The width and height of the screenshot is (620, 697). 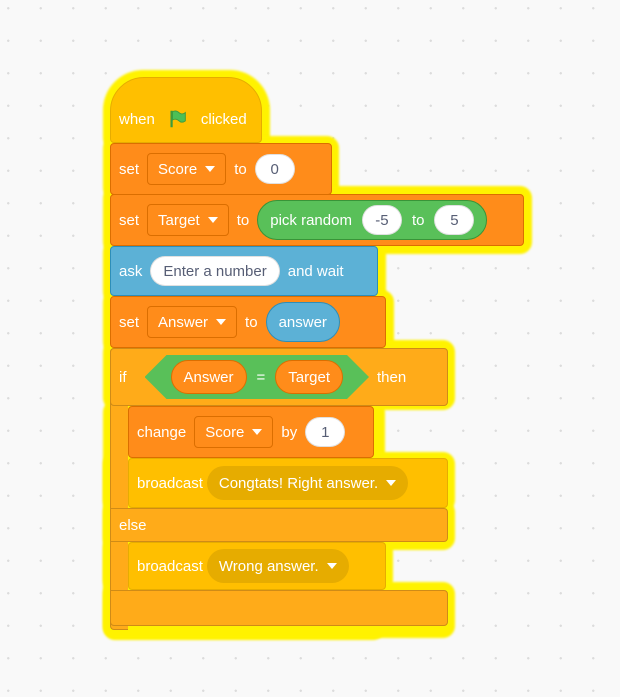 I want to click on when-flag-clicked-block: when clicked, so click(x=186, y=110).